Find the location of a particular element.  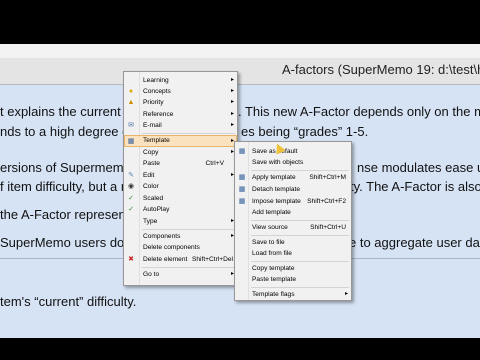

text-line: tem's “current” difficulty. is located at coordinates (68, 301).